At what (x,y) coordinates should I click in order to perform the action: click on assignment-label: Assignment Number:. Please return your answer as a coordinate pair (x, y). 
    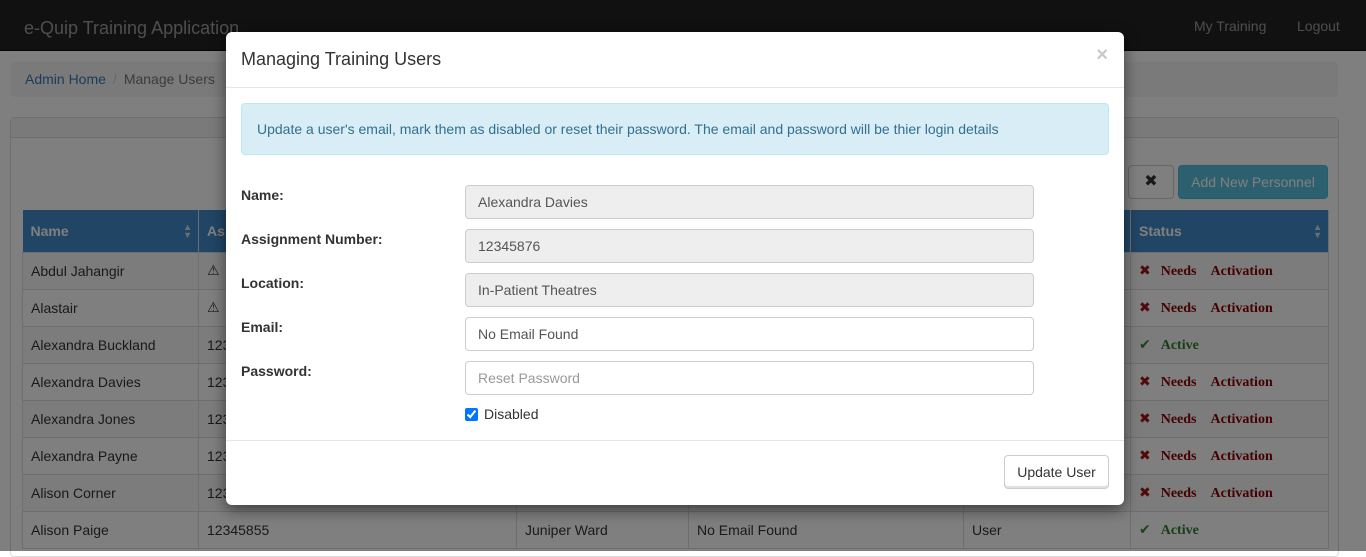
    Looking at the image, I should click on (312, 239).